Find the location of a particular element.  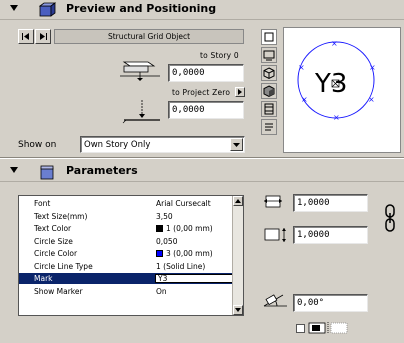

to-project-zero-label: to Project Zero is located at coordinates (201, 92).